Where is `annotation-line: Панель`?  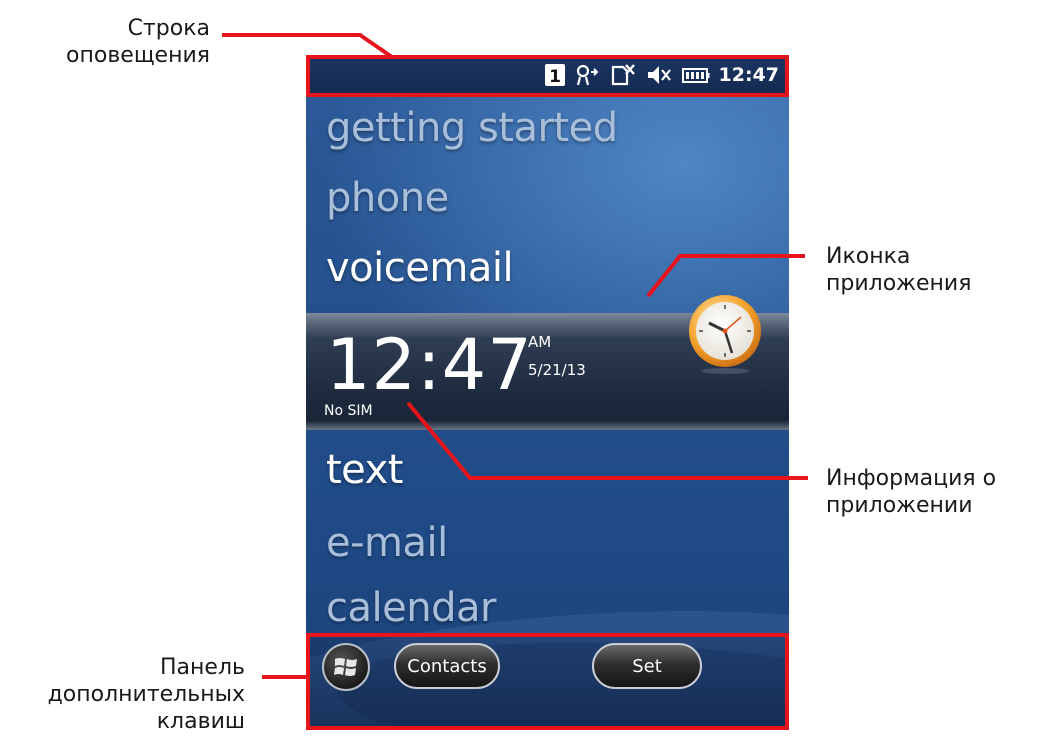
annotation-line: Панель is located at coordinates (202, 667).